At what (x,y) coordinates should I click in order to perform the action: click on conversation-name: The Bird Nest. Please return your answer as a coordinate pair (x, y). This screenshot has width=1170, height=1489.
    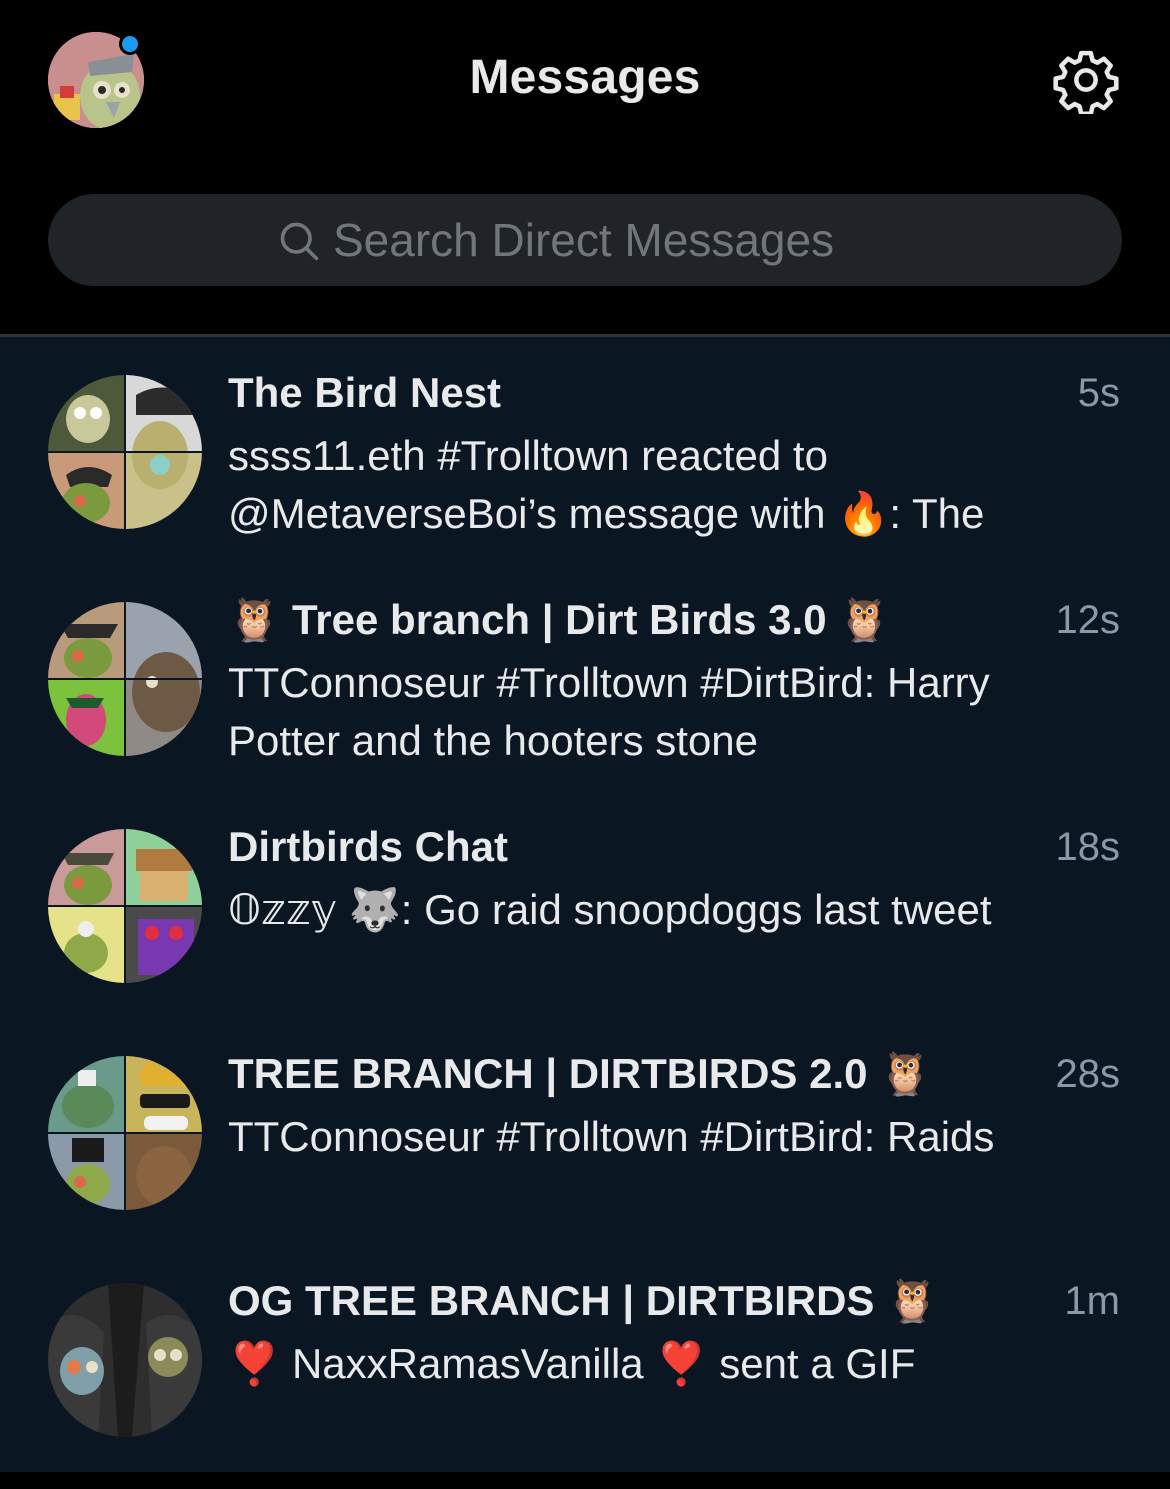
    Looking at the image, I should click on (365, 392).